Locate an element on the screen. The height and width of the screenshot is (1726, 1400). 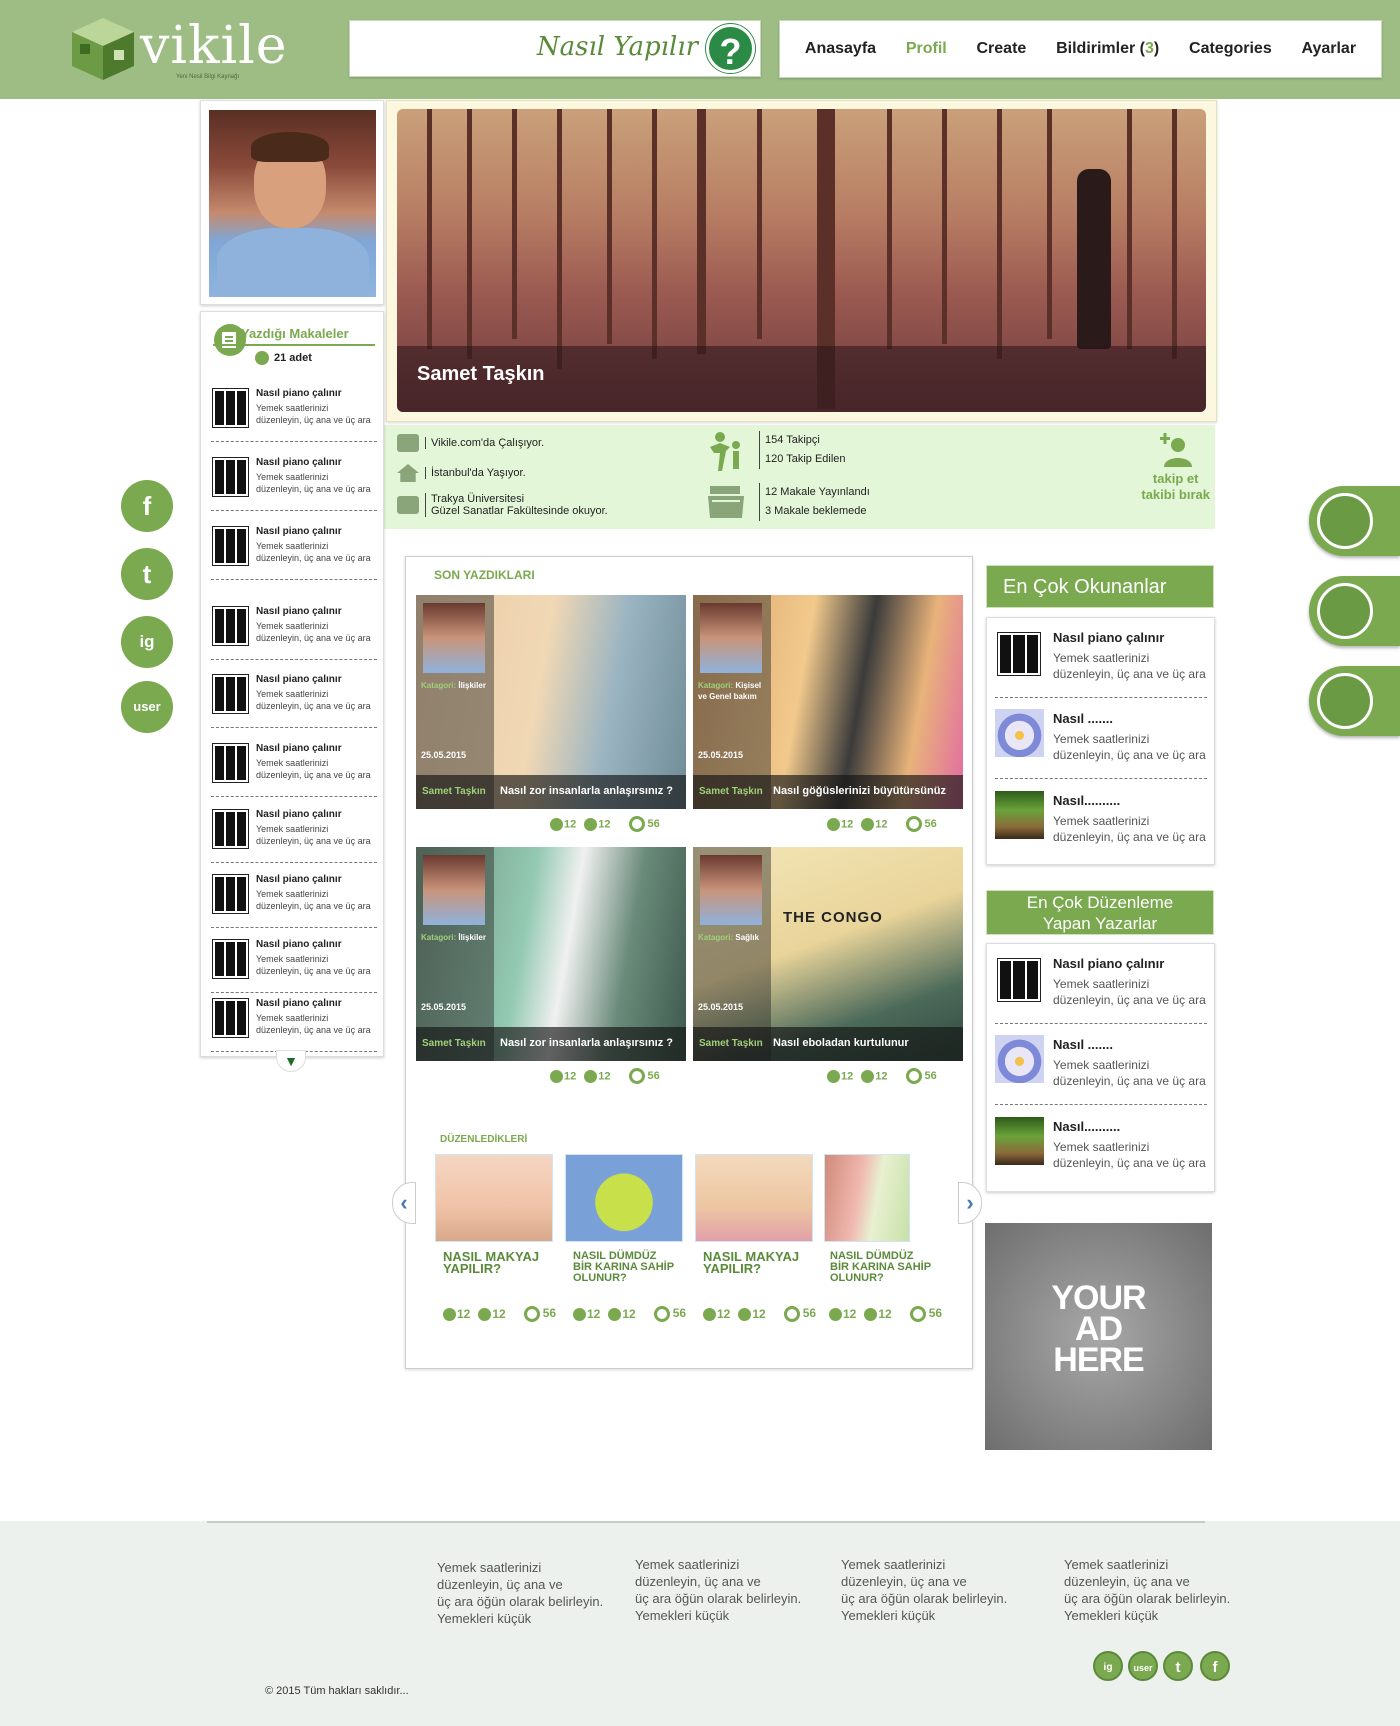
category-value: Kişisel is located at coordinates (748, 685).